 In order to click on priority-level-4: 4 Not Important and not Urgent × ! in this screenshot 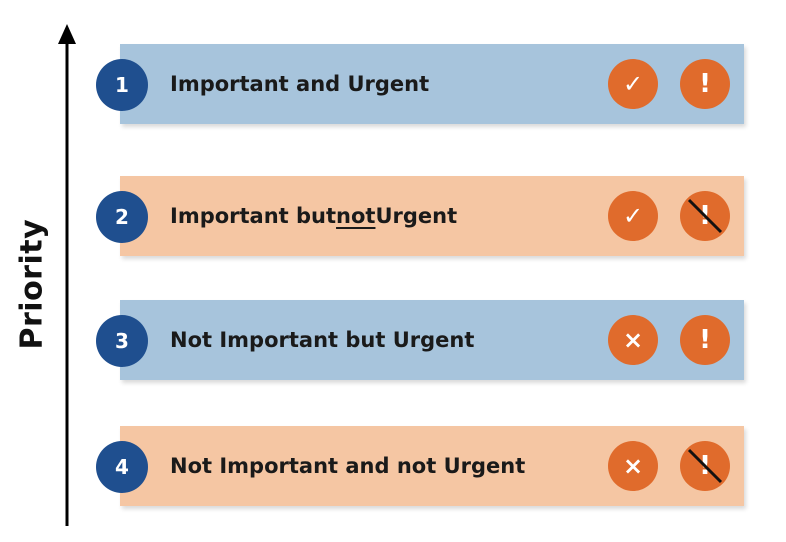, I will do `click(420, 466)`.